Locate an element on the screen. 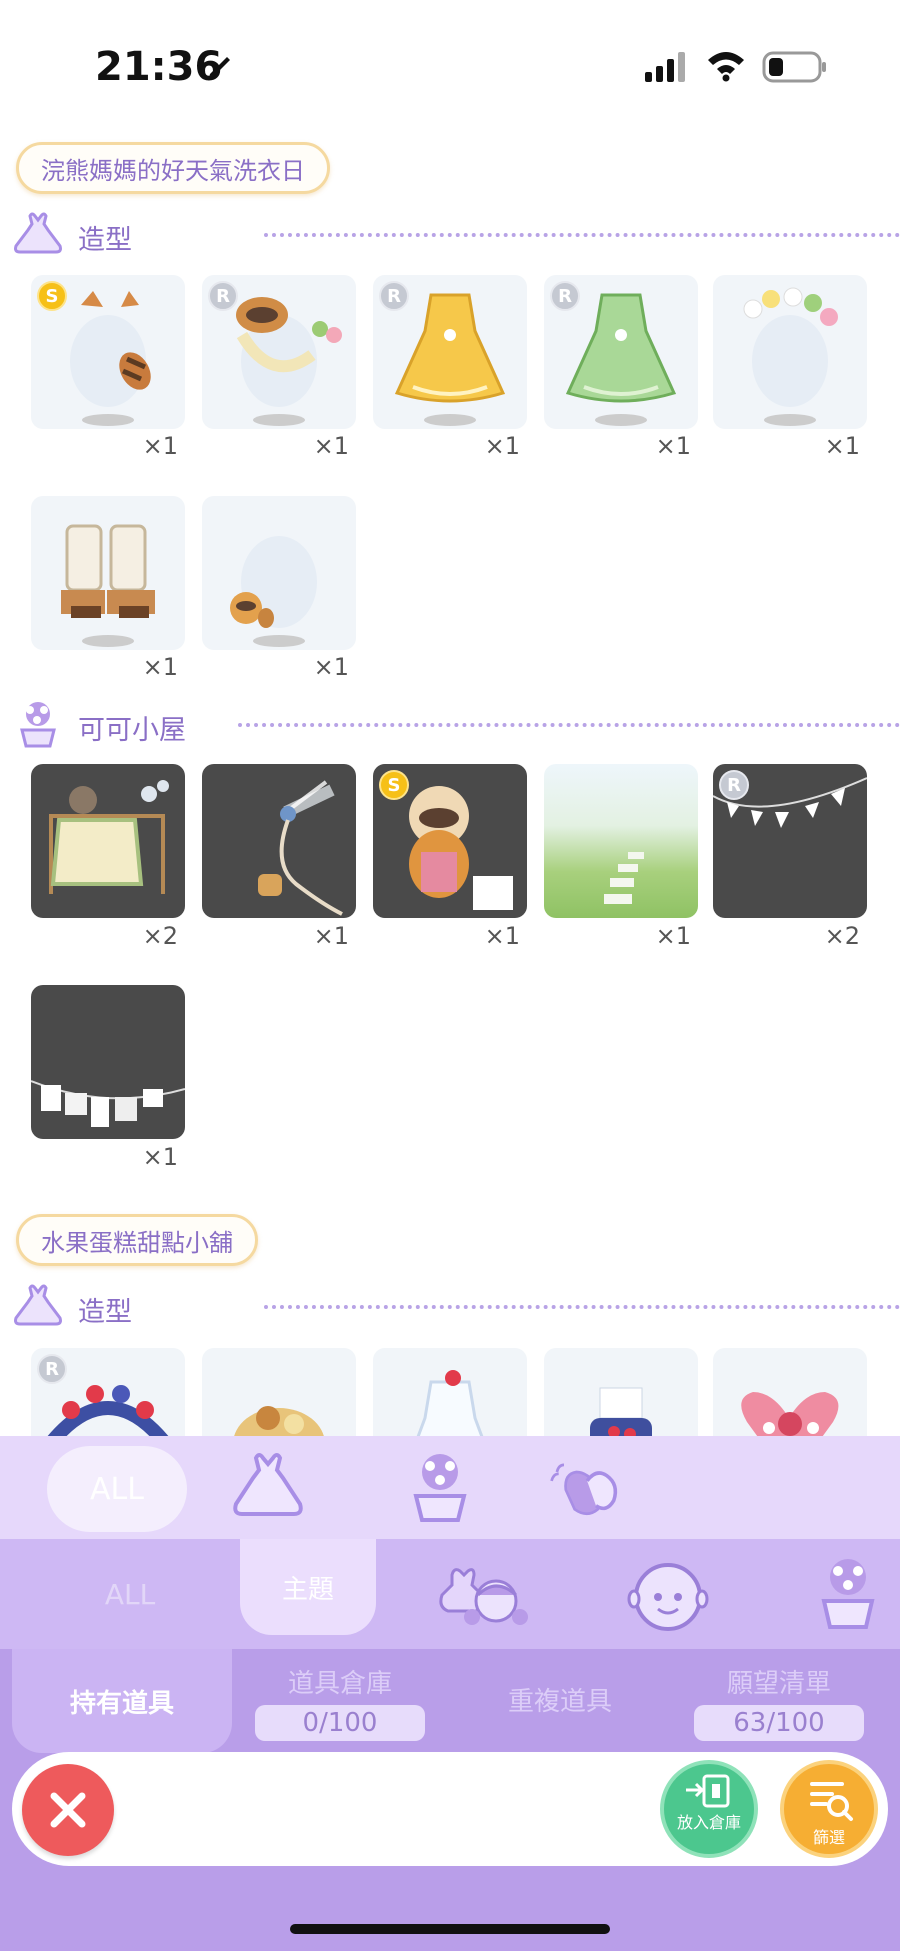 This screenshot has height=1951, width=900. storage-icon is located at coordinates (708, 1791).